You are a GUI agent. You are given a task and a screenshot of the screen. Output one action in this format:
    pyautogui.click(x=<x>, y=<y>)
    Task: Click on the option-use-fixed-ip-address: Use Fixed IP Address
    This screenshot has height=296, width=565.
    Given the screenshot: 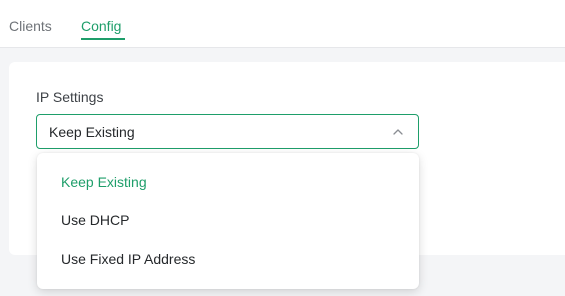 What is the action you would take?
    pyautogui.click(x=228, y=259)
    